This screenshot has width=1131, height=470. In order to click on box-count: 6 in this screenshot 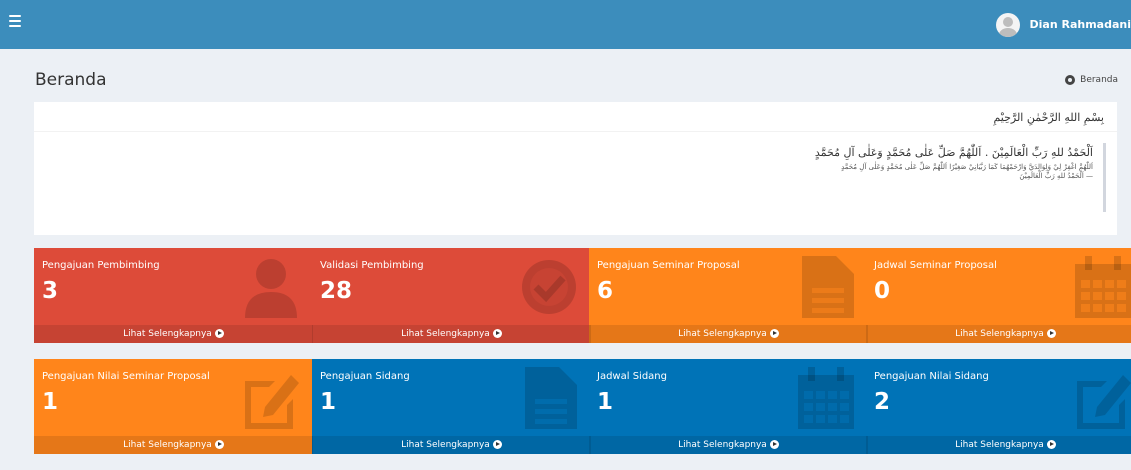, I will do `click(605, 291)`.